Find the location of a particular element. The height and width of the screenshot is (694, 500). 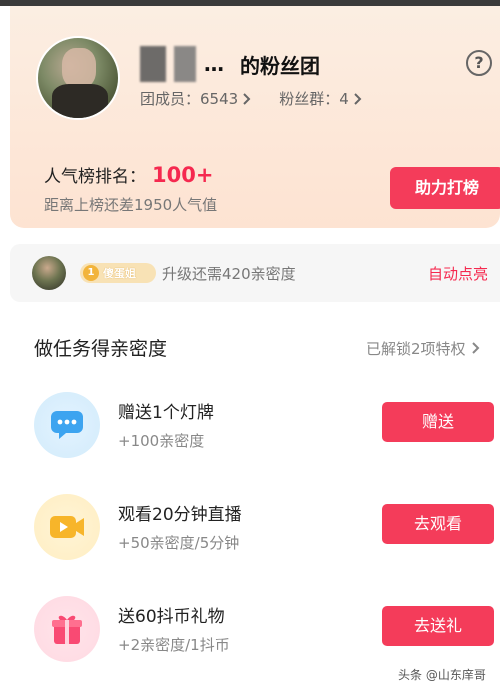

auto-light-link: 自动点亮 is located at coordinates (458, 273).